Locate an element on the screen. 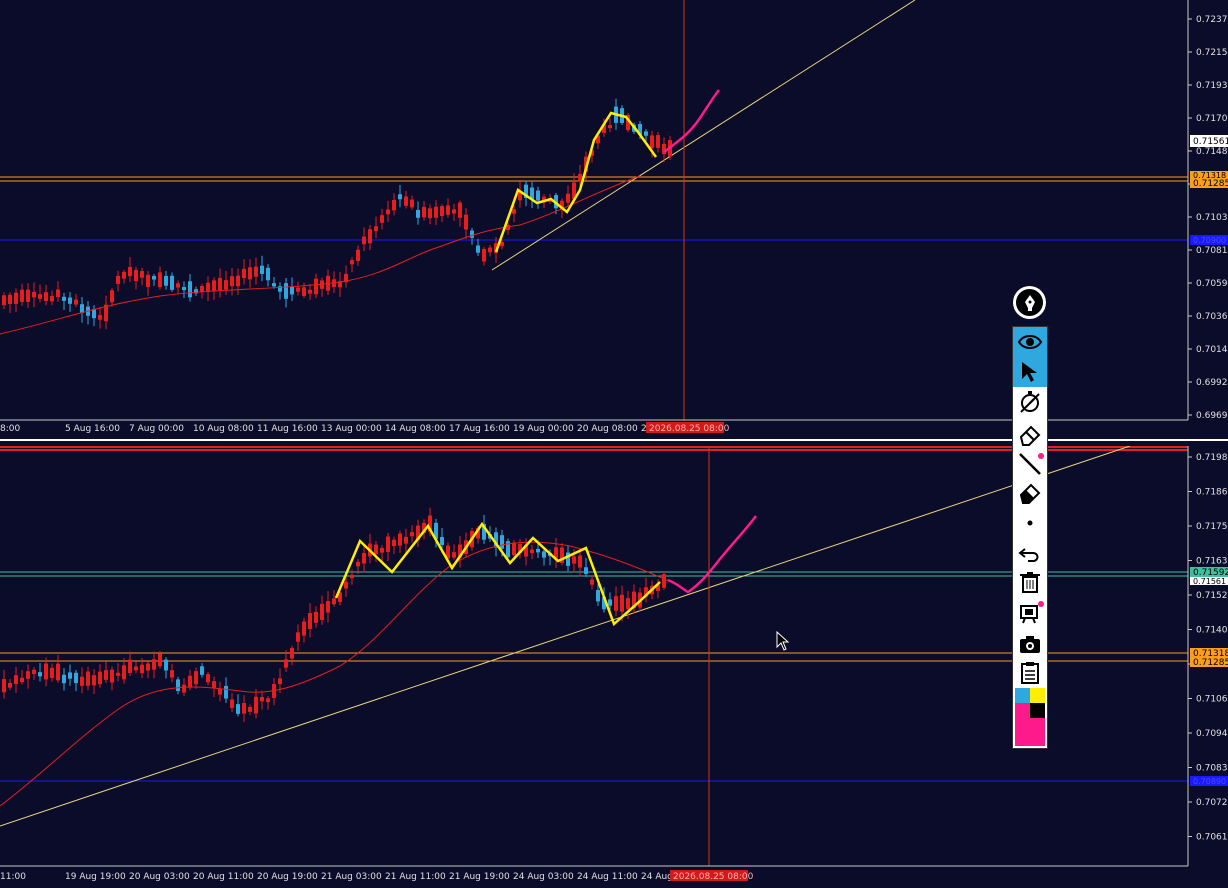  candles-bottom is located at coordinates (334, 615).